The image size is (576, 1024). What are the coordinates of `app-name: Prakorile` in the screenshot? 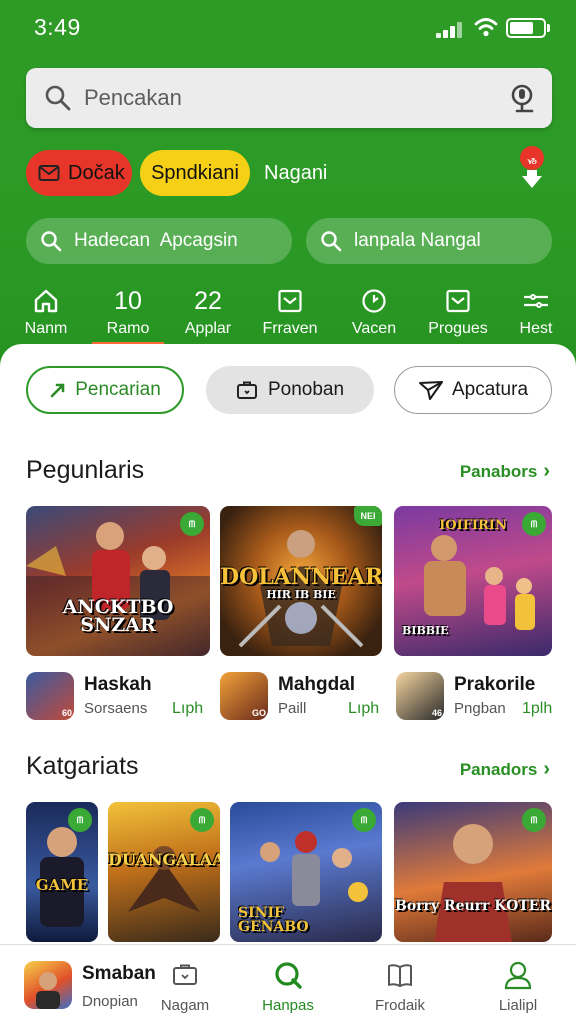 It's located at (495, 684).